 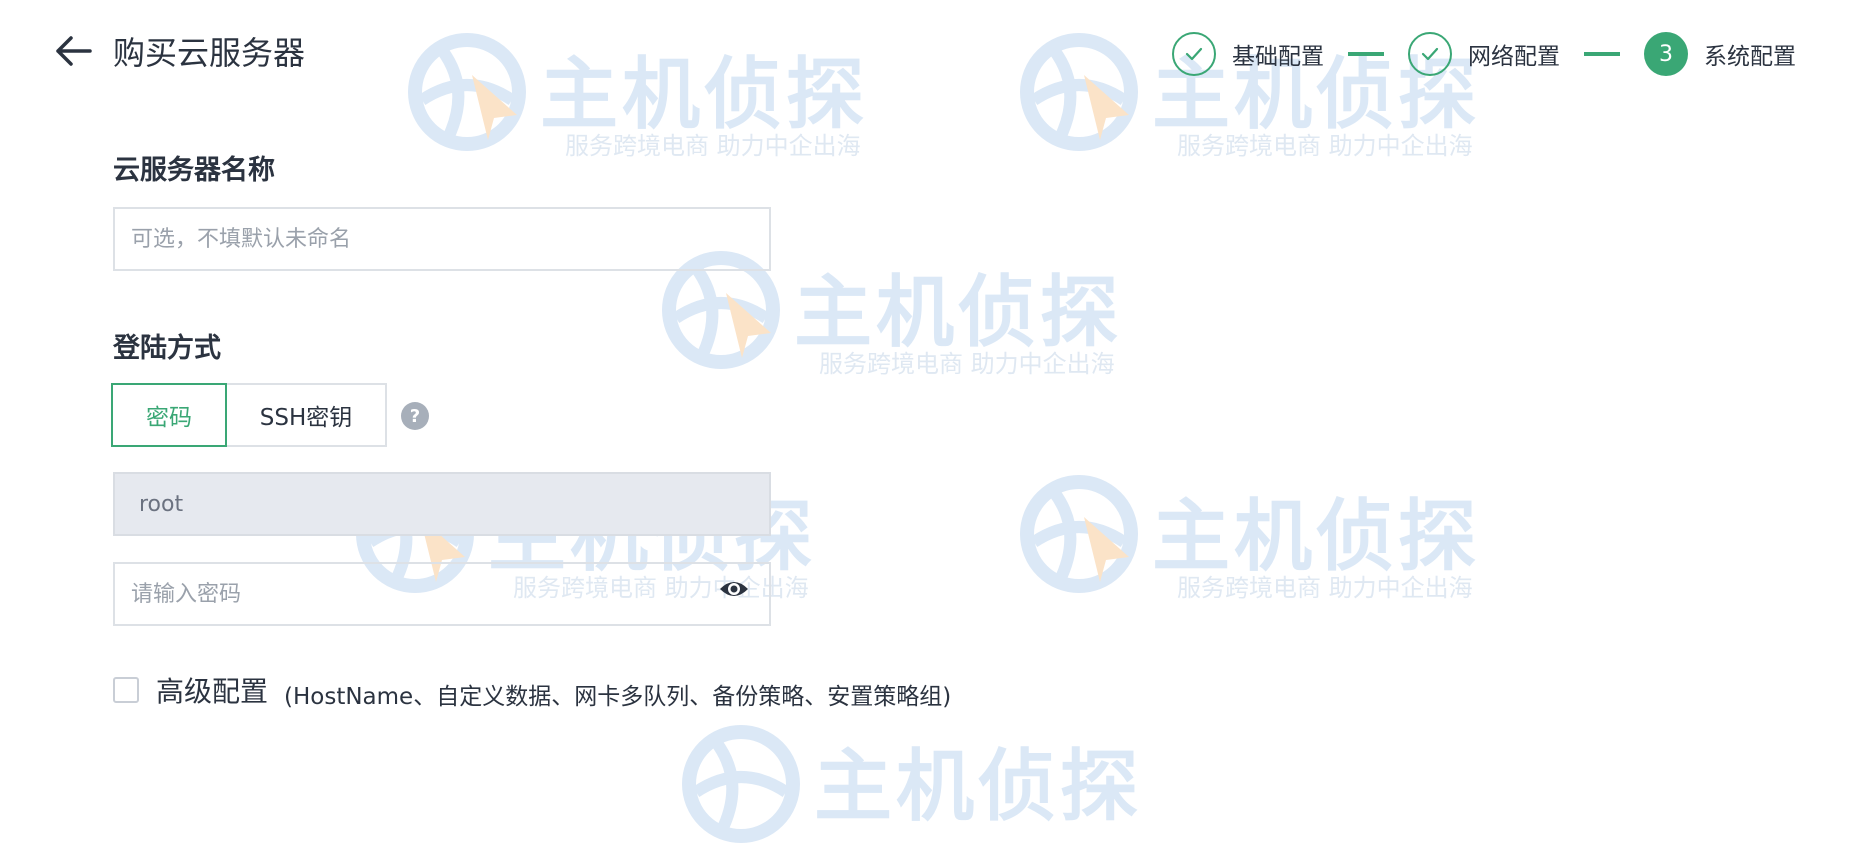 I want to click on password-input, so click(x=442, y=594).